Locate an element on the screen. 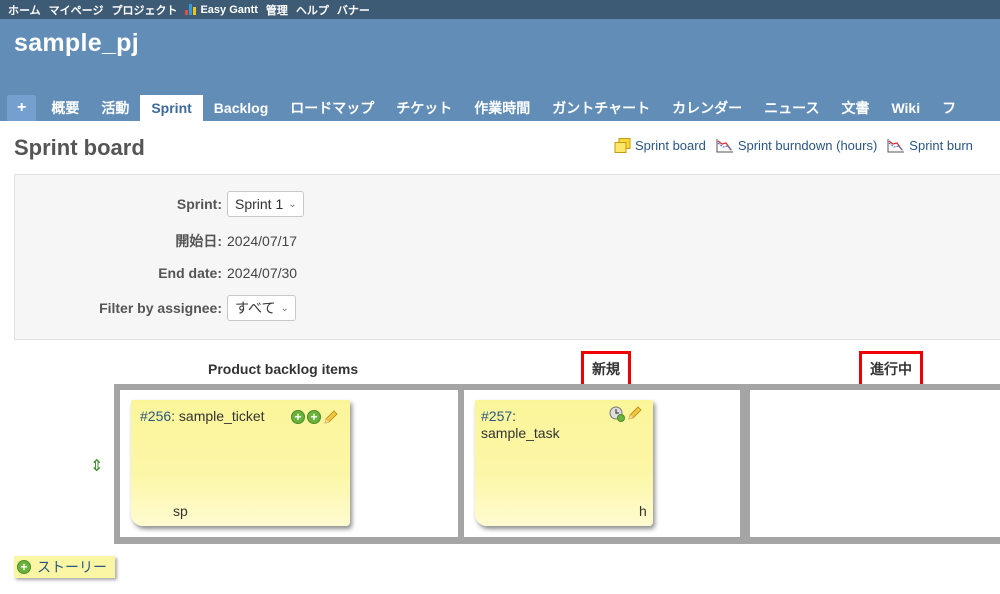 The image size is (1000, 594). drag-handle-icon: ⇕ is located at coordinates (96, 466).